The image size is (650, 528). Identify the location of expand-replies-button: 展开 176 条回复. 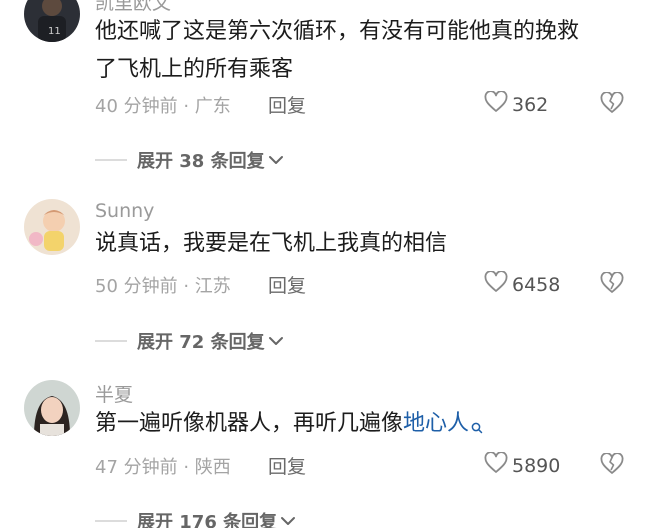
(195, 518).